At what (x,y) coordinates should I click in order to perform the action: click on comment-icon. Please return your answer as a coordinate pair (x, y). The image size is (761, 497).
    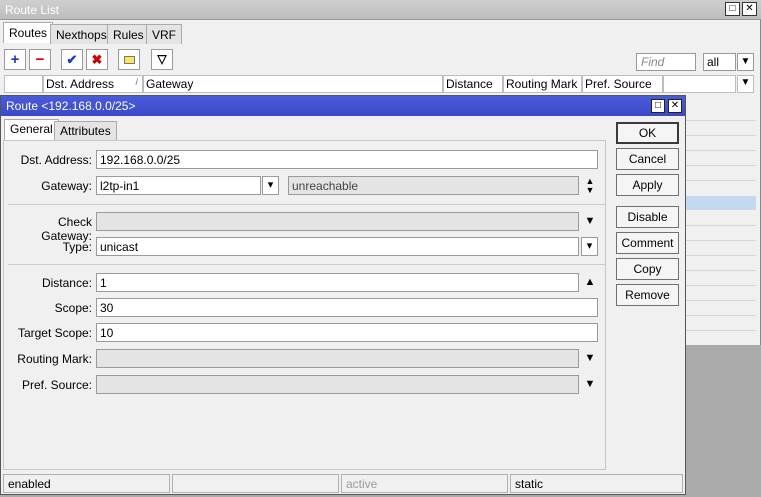
    Looking at the image, I should click on (129, 59).